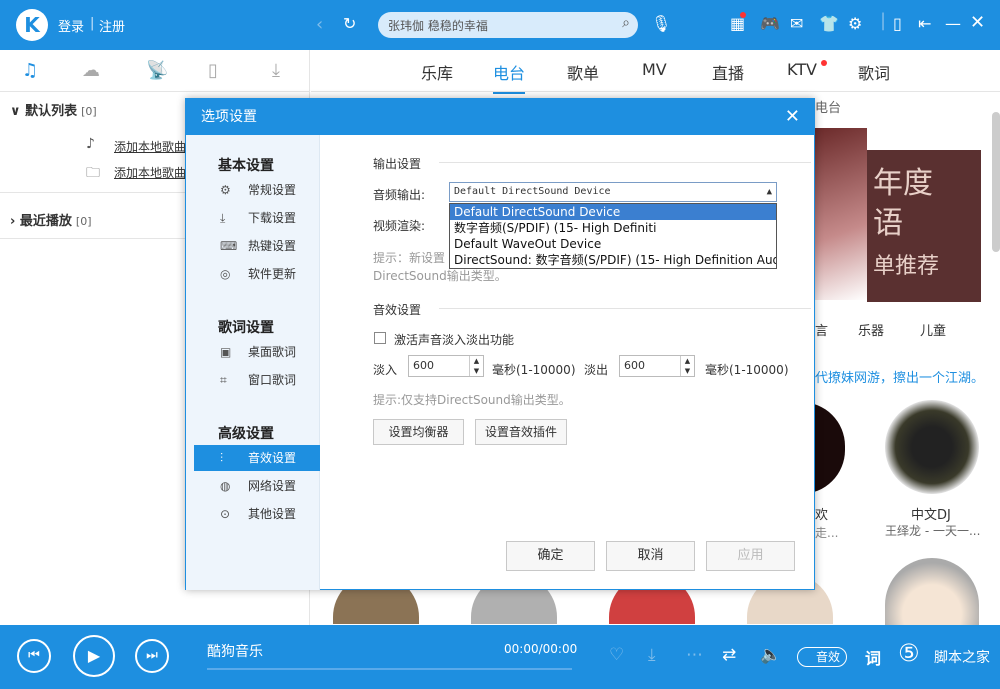 The height and width of the screenshot is (689, 1000). I want to click on output-section-title: 输出设置, so click(397, 164).